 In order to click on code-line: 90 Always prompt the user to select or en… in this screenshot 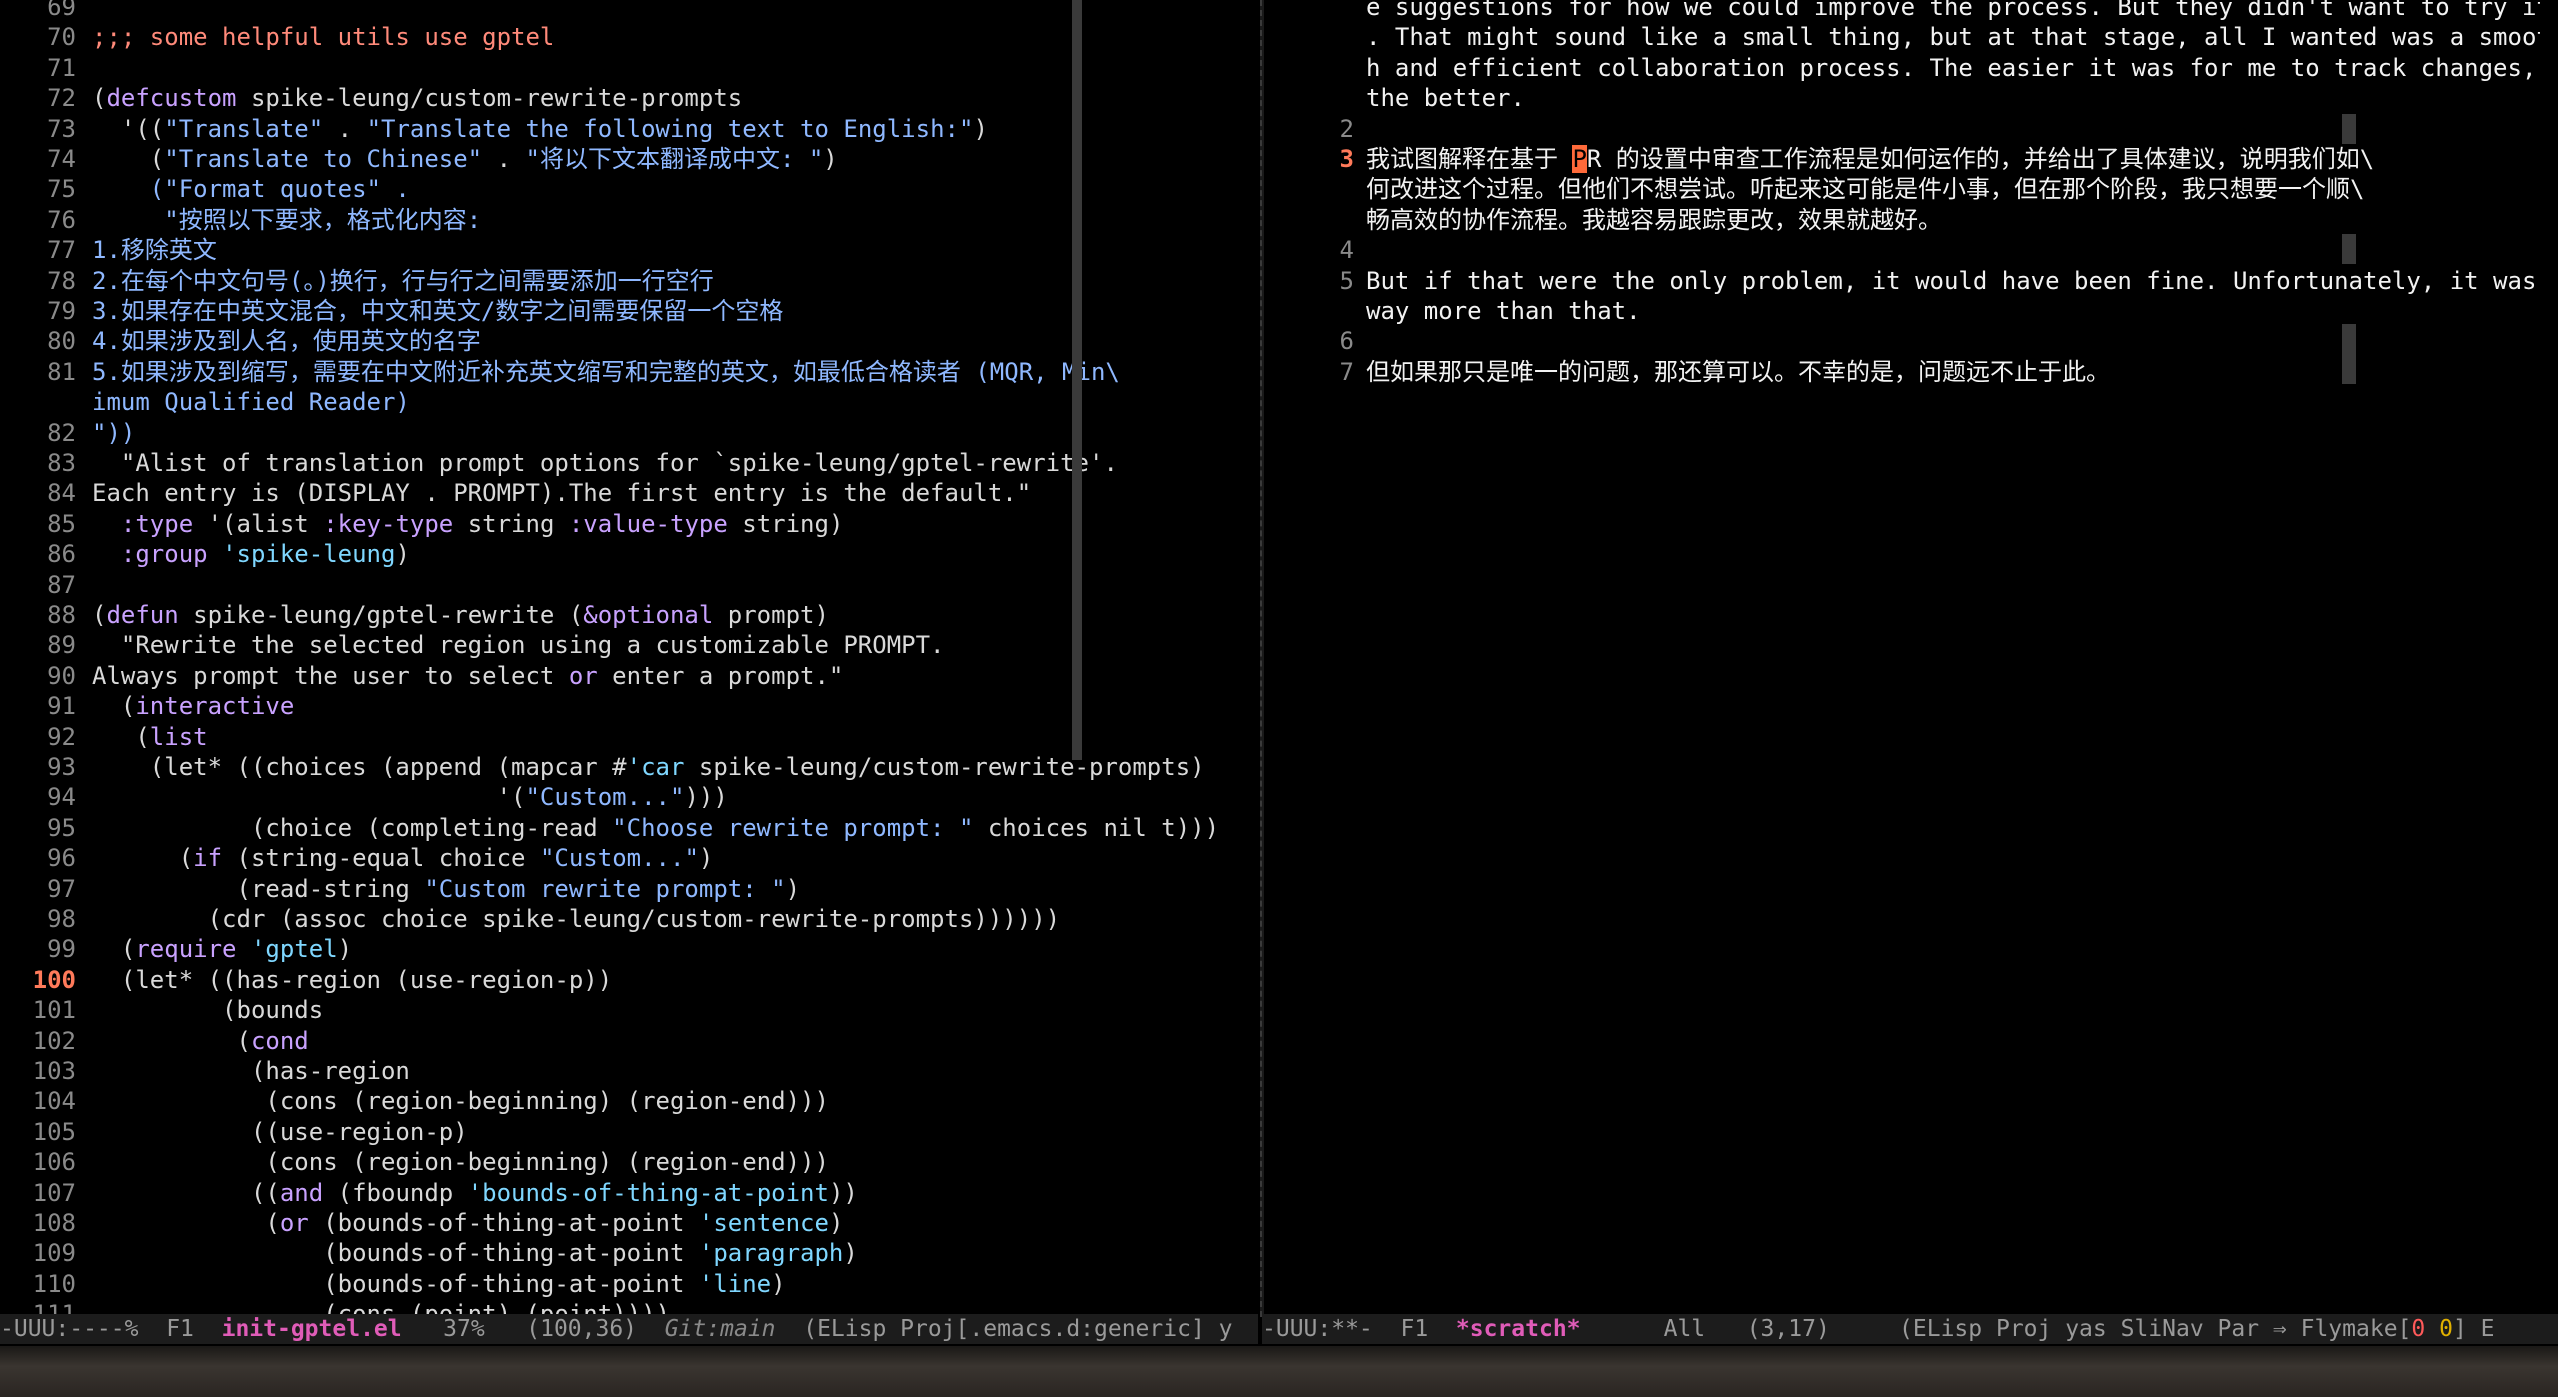, I will do `click(629, 676)`.